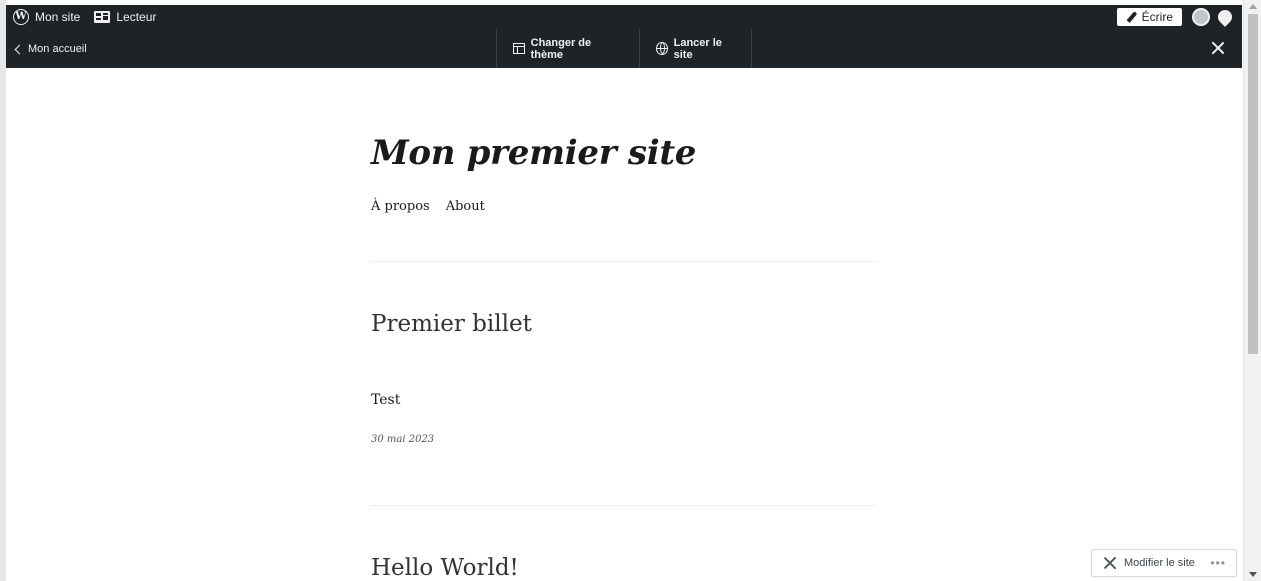  What do you see at coordinates (1225, 17) in the screenshot?
I see `notifications-icon` at bounding box center [1225, 17].